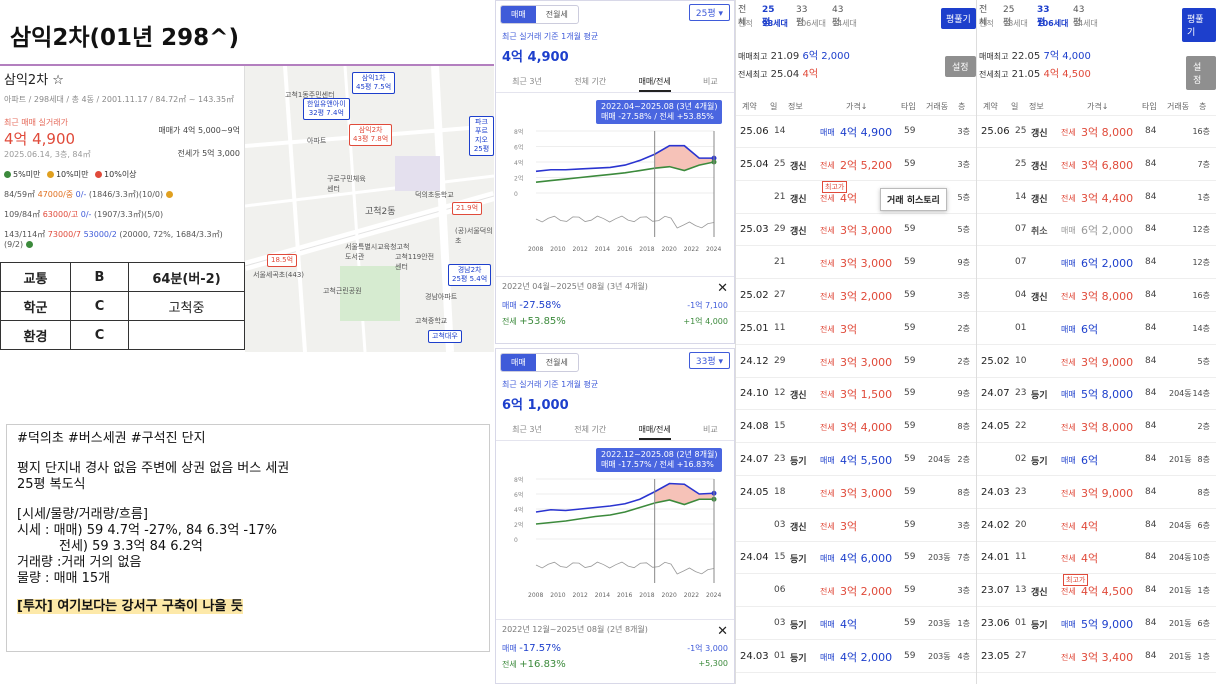 The height and width of the screenshot is (684, 1216). I want to click on table-row: 04 갱신 전세 3억 8,000 84 16층, so click(1096, 296).